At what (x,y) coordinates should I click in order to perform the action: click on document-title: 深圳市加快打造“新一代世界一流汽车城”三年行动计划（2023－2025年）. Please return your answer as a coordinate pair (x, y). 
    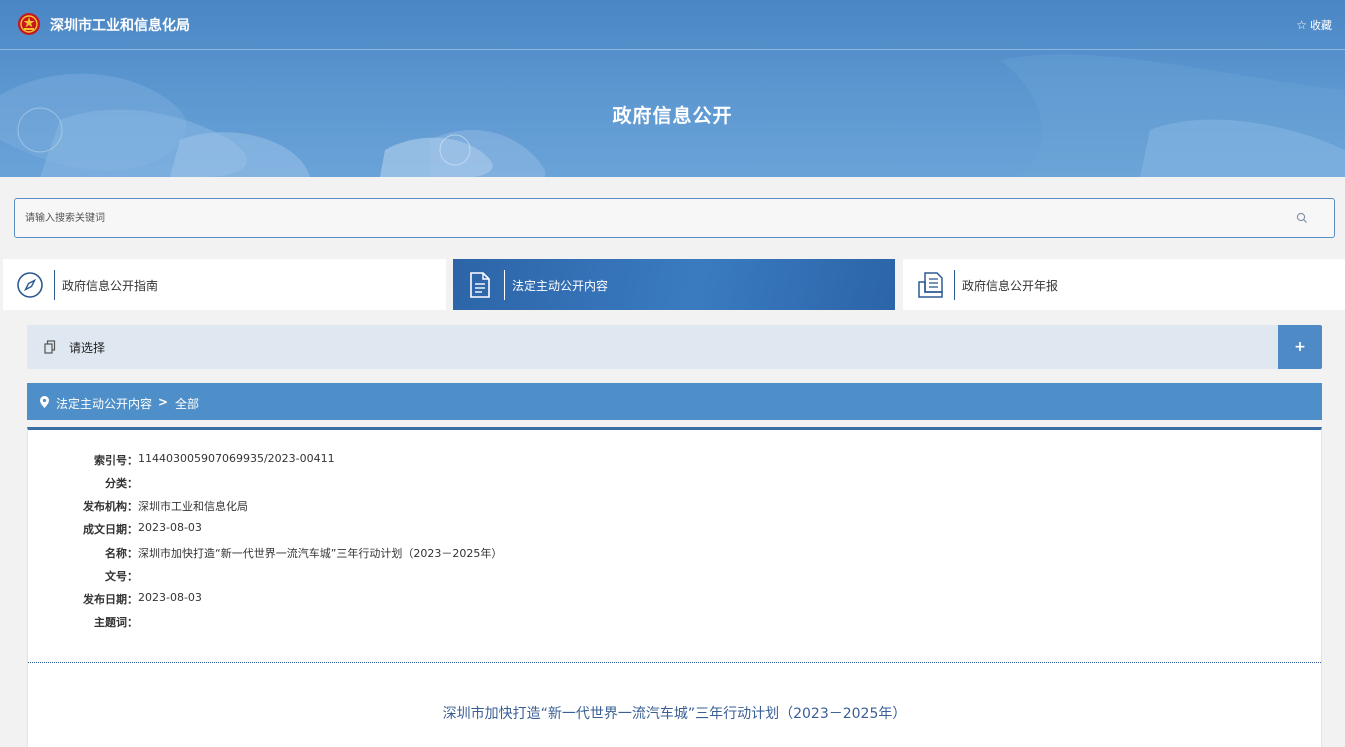
    Looking at the image, I should click on (674, 714).